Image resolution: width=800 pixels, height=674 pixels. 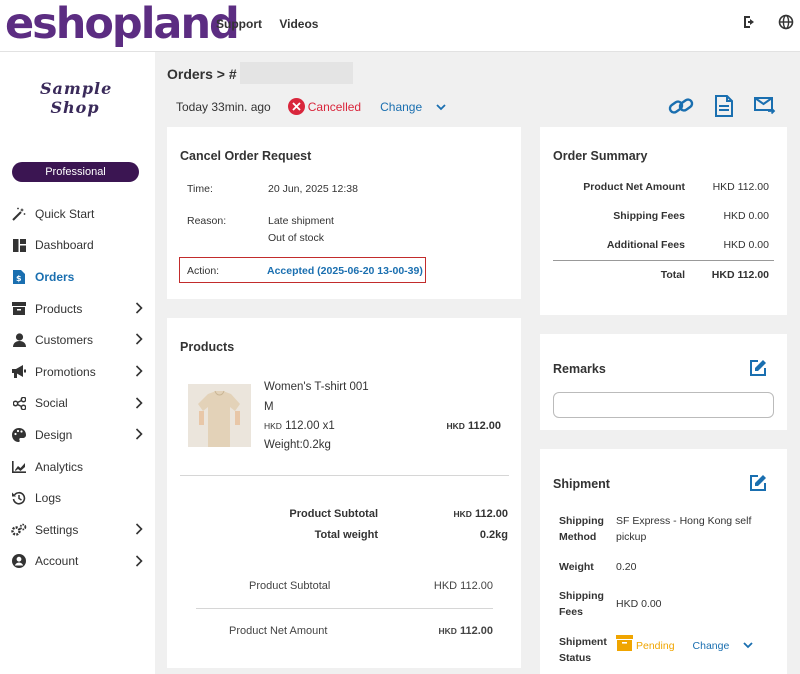 I want to click on net-amount-label: Product Net Amount, so click(x=278, y=631).